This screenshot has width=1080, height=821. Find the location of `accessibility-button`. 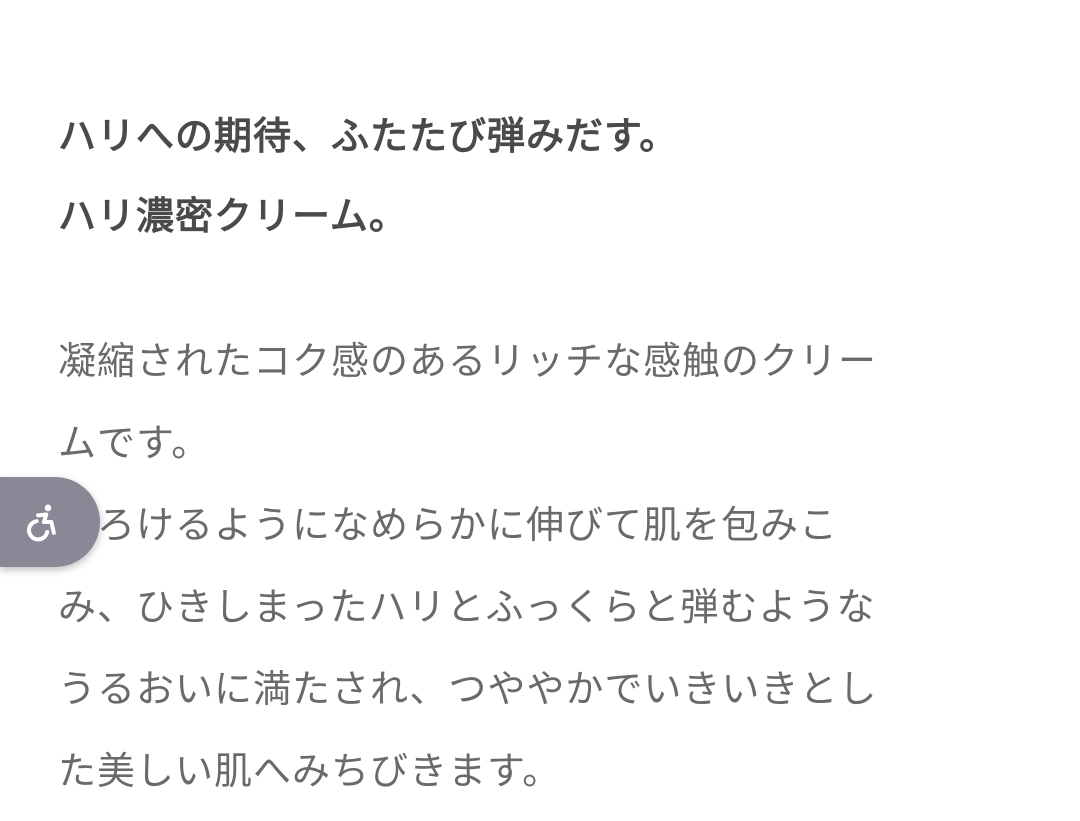

accessibility-button is located at coordinates (50, 522).